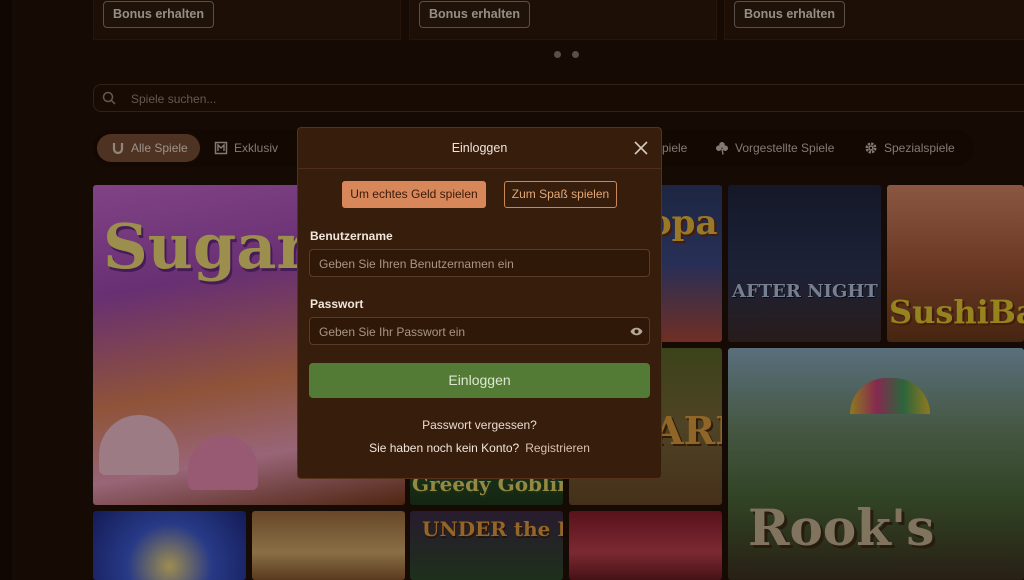 Image resolution: width=1024 pixels, height=580 pixels. I want to click on username-field: Geben Sie Ihren Benutzernamen ein, so click(479, 263).